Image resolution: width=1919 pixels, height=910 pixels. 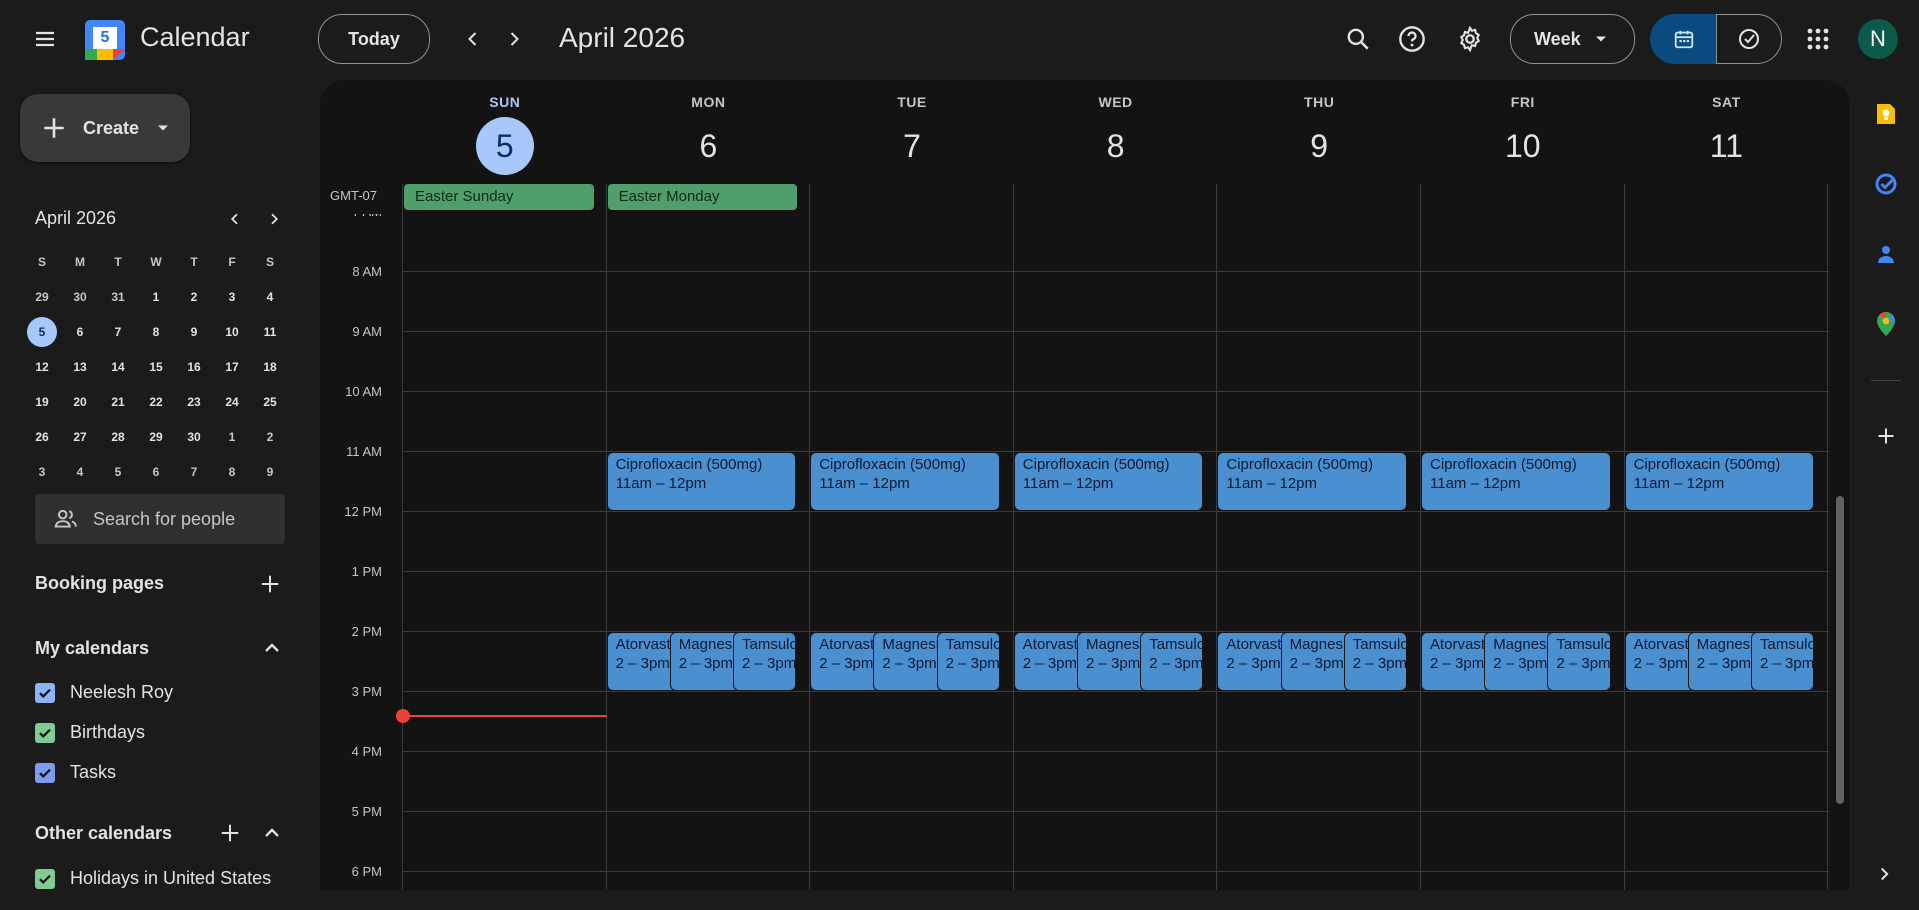 What do you see at coordinates (270, 402) in the screenshot?
I see `mini-day-cell: 25` at bounding box center [270, 402].